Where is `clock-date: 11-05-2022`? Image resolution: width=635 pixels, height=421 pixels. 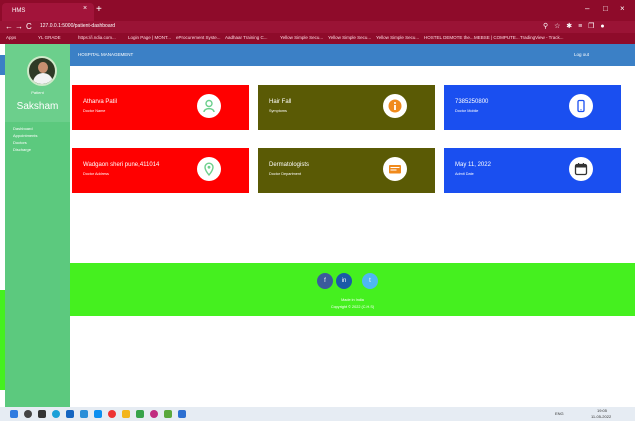
clock-date: 11-05-2022 is located at coordinates (601, 416).